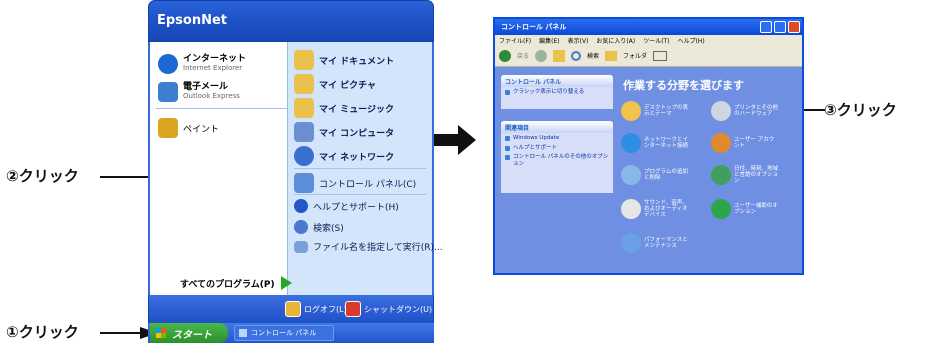 This screenshot has height=343, width=928. I want to click on logoff-label: ログオフ(L), so click(325, 309).